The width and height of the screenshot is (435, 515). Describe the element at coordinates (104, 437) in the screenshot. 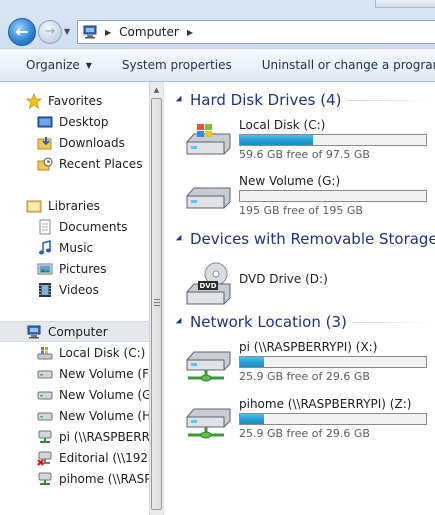

I see `nav-label: pi (\\RASPBERRY` at that location.